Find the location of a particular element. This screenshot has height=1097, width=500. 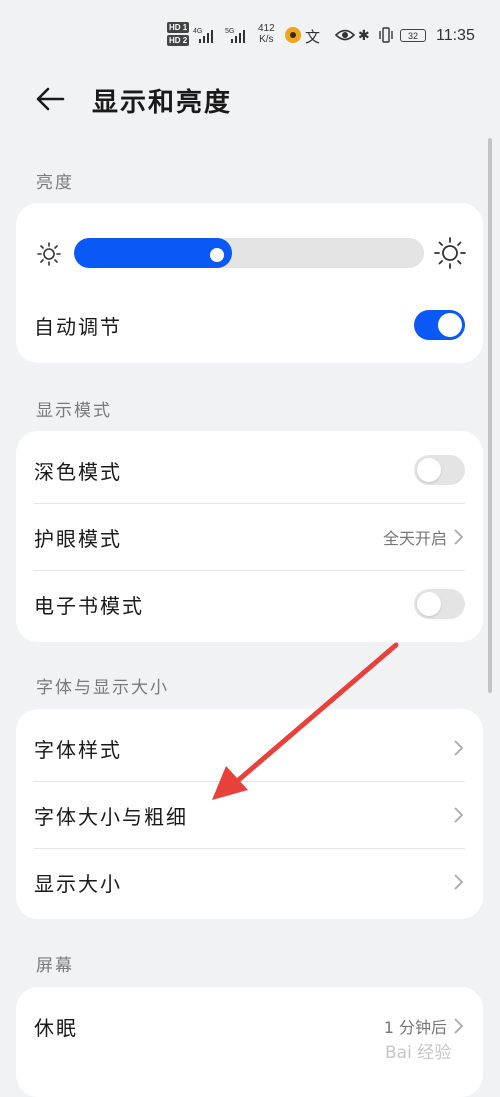

eye-comfort-icon is located at coordinates (345, 35).